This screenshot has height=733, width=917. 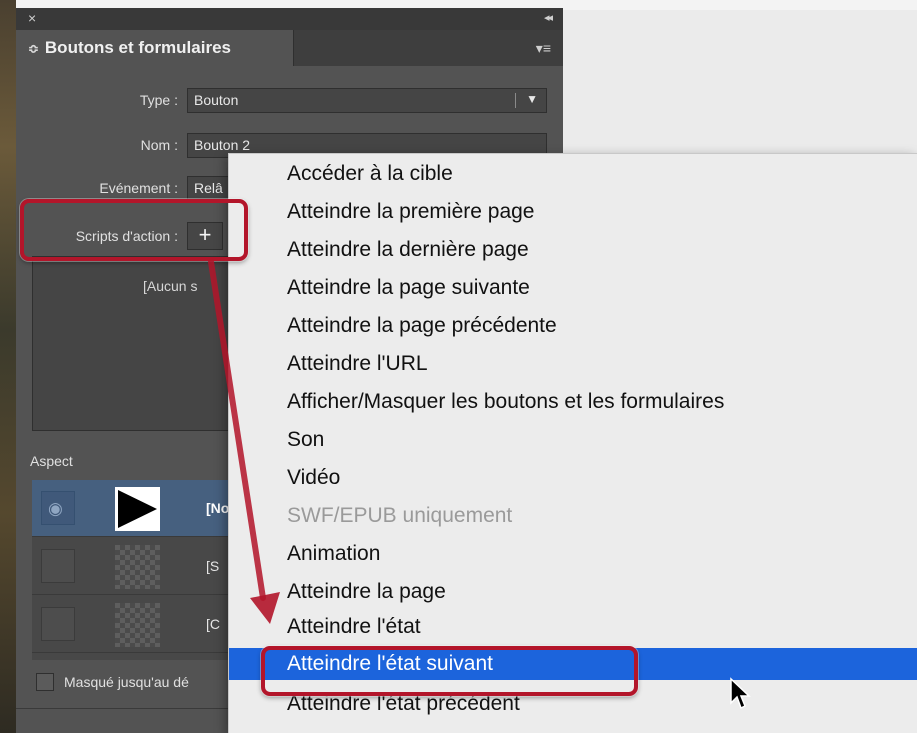 What do you see at coordinates (213, 566) in the screenshot?
I see `state-name: [S` at bounding box center [213, 566].